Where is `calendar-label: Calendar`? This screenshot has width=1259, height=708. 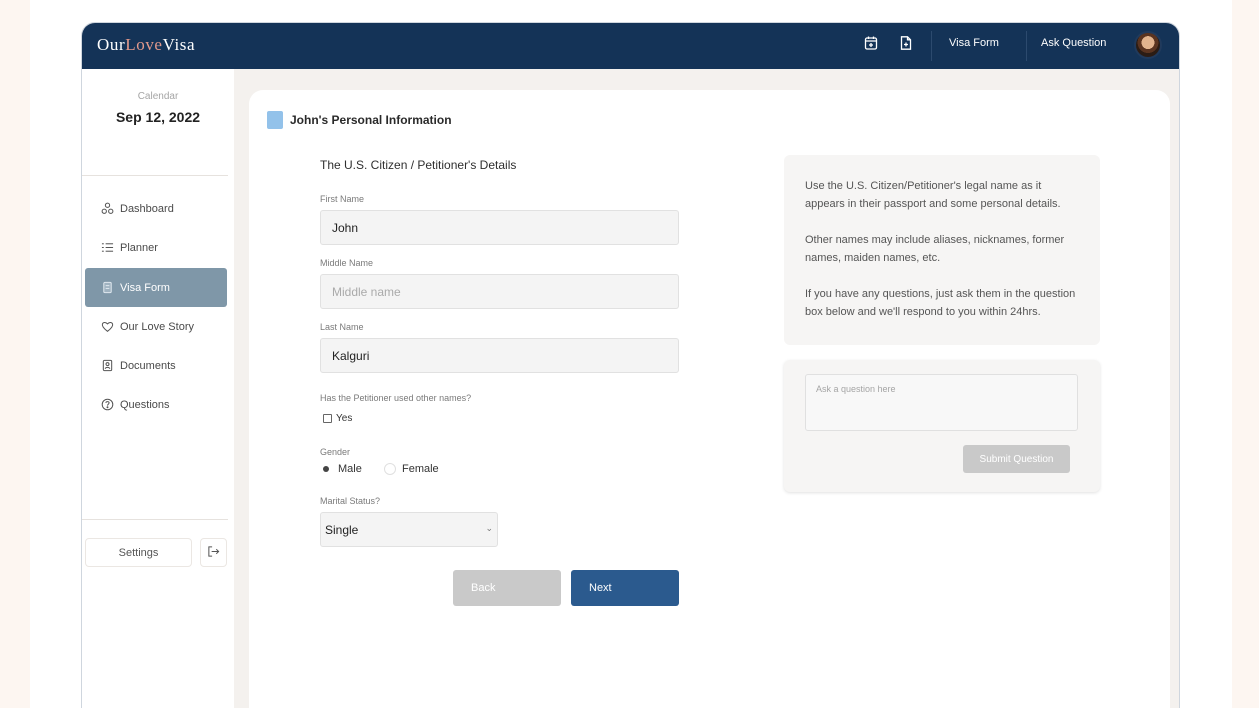 calendar-label: Calendar is located at coordinates (158, 96).